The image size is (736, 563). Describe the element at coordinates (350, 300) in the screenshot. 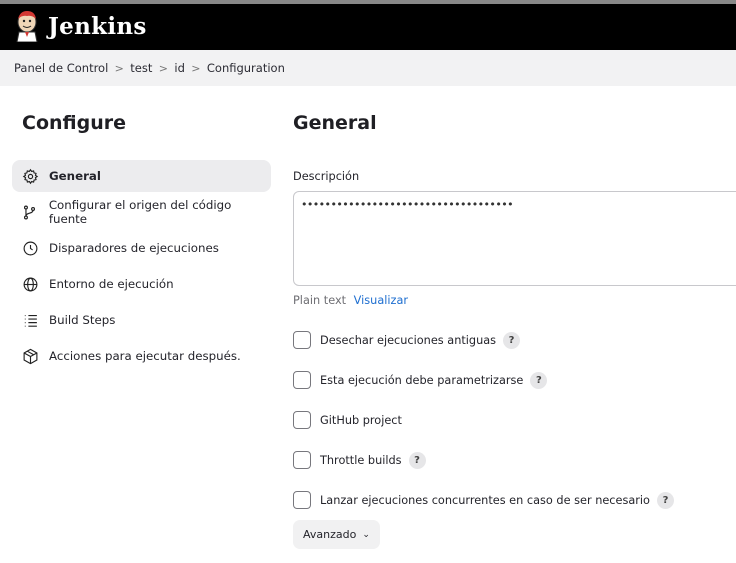

I see `description-format-row: Plain text Visualizar` at that location.